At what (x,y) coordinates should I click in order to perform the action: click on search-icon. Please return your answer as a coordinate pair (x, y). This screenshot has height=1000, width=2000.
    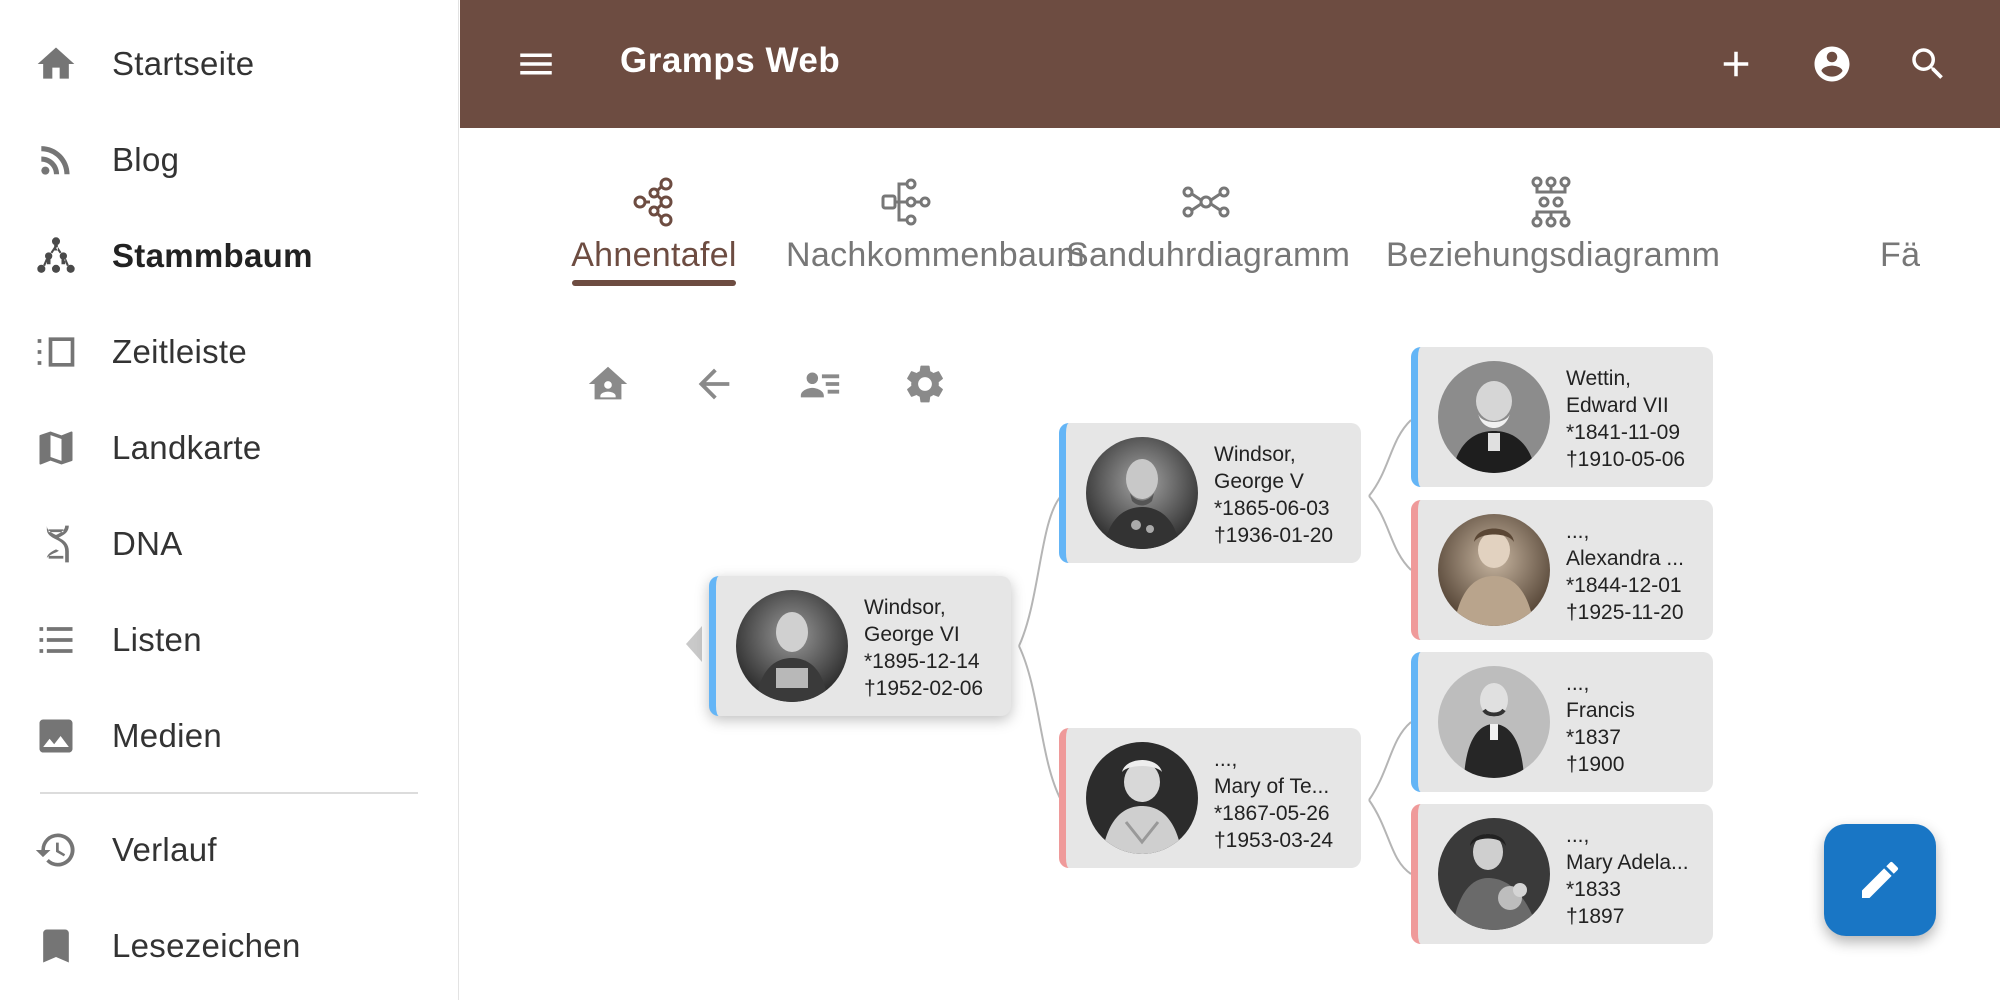
    Looking at the image, I should click on (1927, 63).